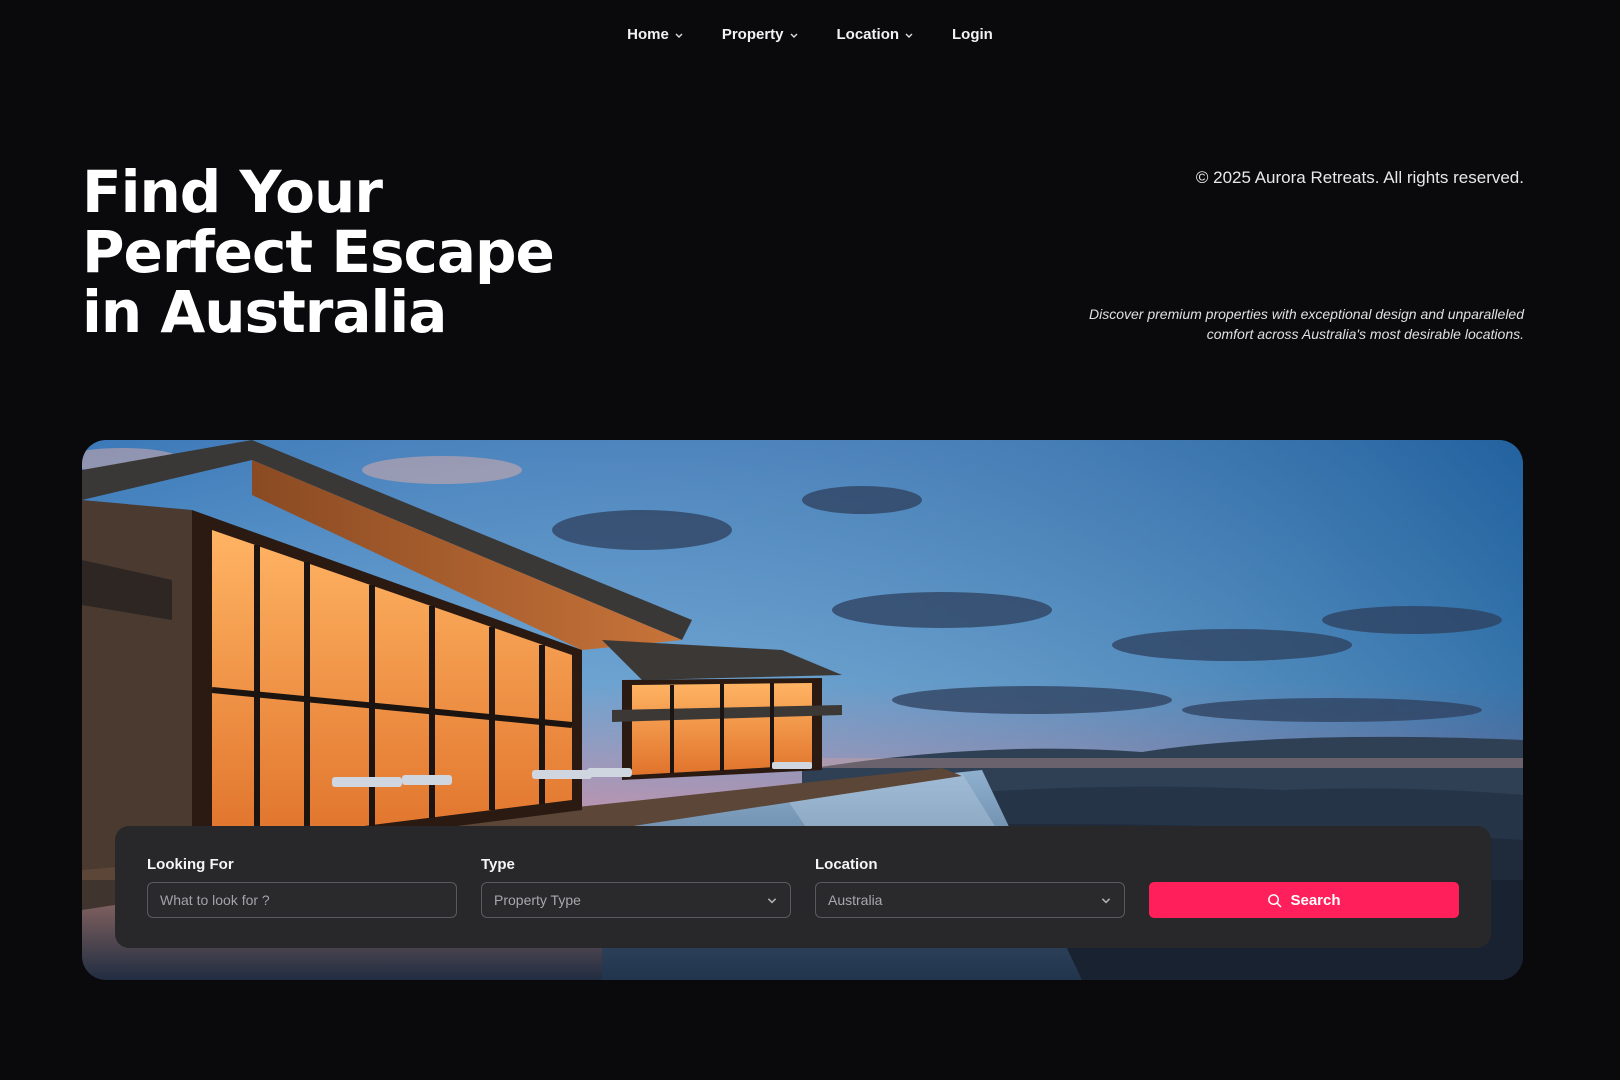  Describe the element at coordinates (190, 864) in the screenshot. I see `looking-for-label: Looking For` at that location.